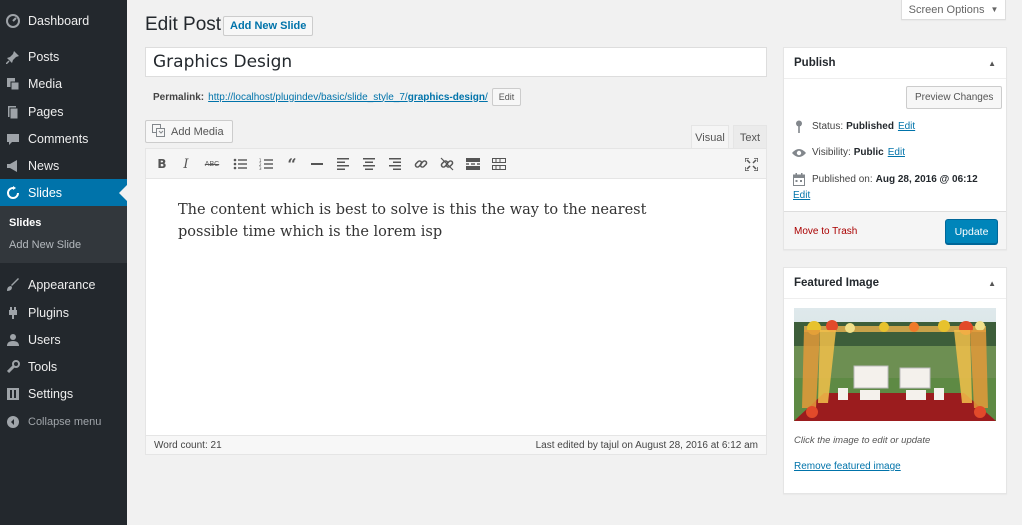 Image resolution: width=1022 pixels, height=525 pixels. Describe the element at coordinates (954, 97) in the screenshot. I see `preview-changes-button: Preview Changes` at that location.